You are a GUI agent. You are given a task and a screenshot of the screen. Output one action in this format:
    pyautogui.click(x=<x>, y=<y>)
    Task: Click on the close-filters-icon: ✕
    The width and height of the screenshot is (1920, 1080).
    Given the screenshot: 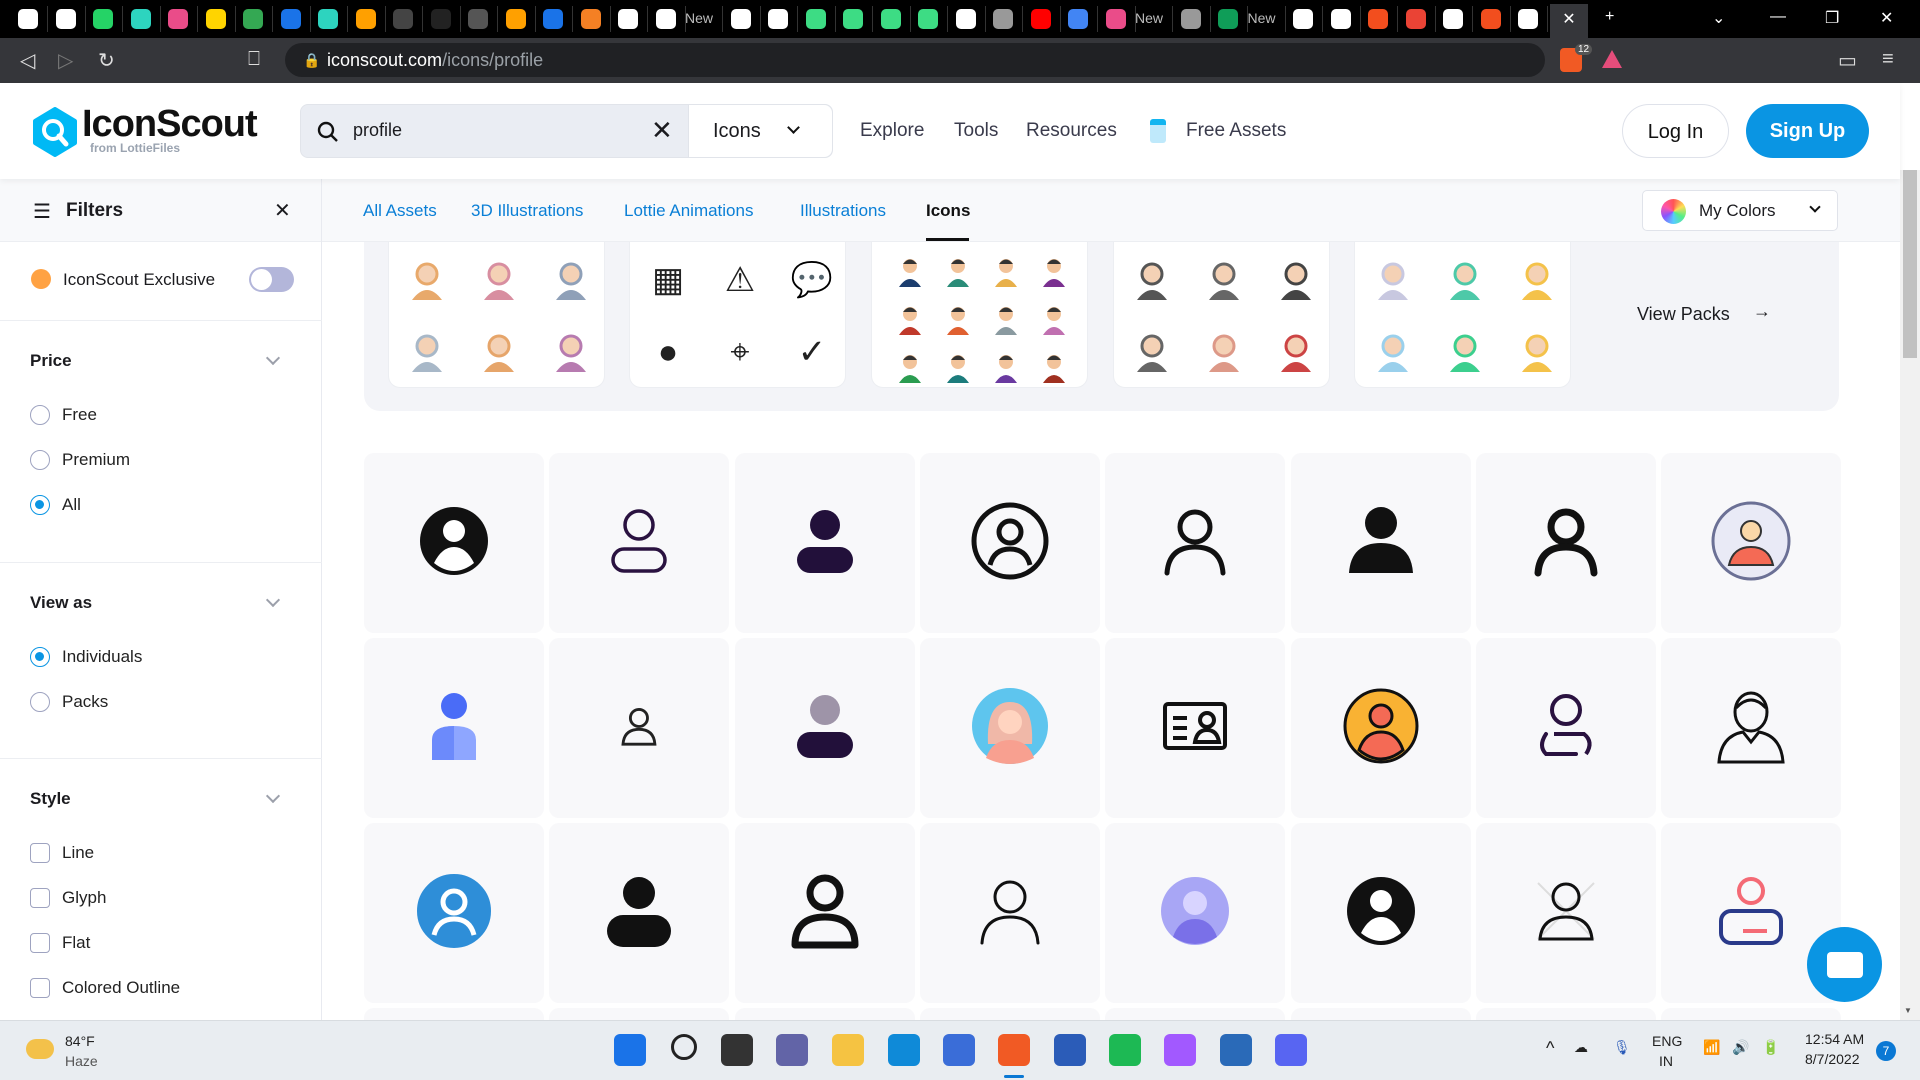 What is the action you would take?
    pyautogui.click(x=282, y=210)
    